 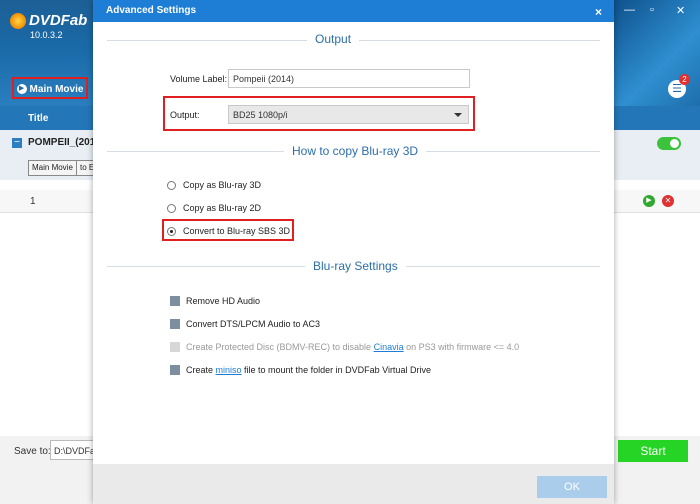 What do you see at coordinates (58, 20) in the screenshot?
I see `brand-name: DVDFab` at bounding box center [58, 20].